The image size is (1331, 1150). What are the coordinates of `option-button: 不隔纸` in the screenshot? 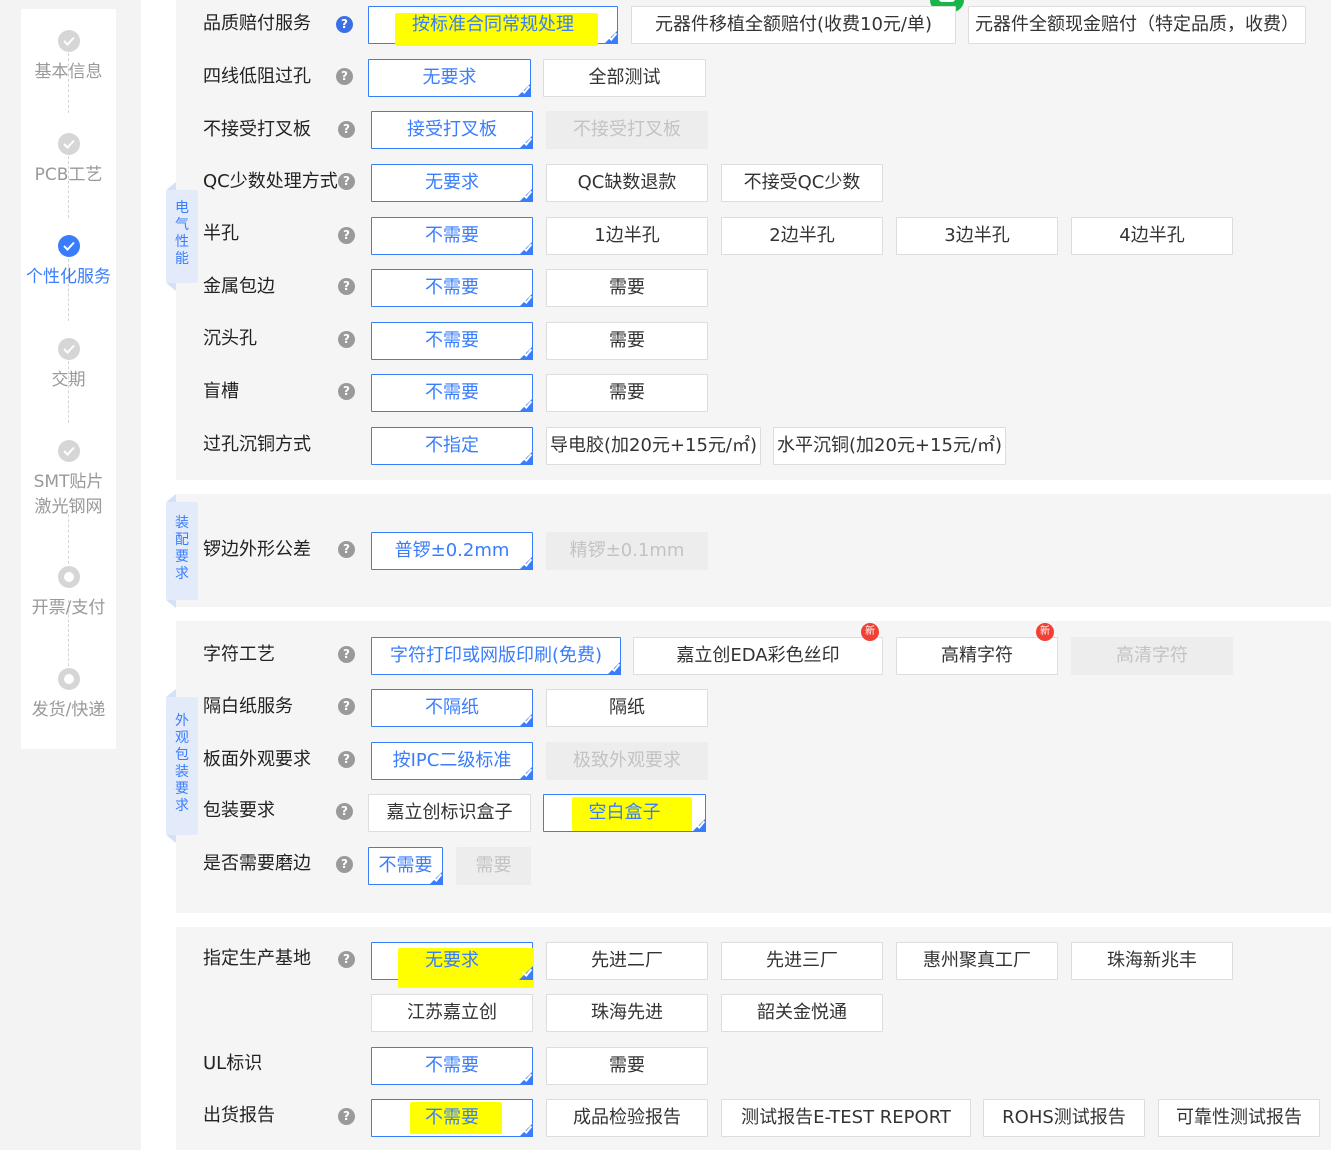 It's located at (452, 708).